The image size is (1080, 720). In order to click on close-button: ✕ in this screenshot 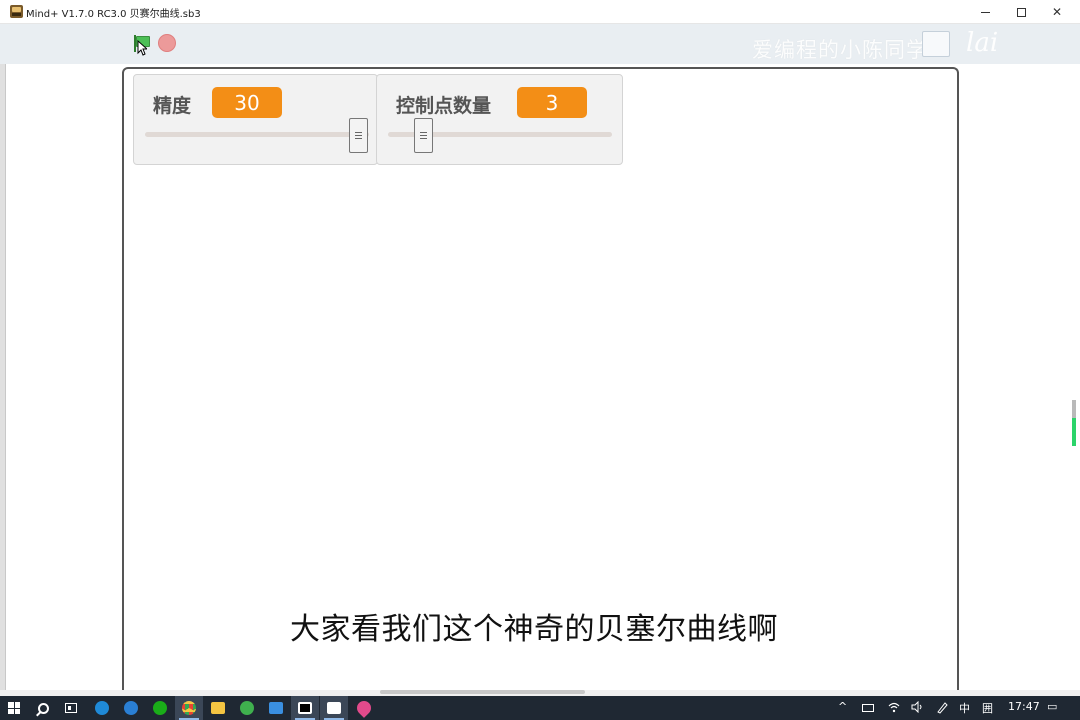, I will do `click(1057, 12)`.